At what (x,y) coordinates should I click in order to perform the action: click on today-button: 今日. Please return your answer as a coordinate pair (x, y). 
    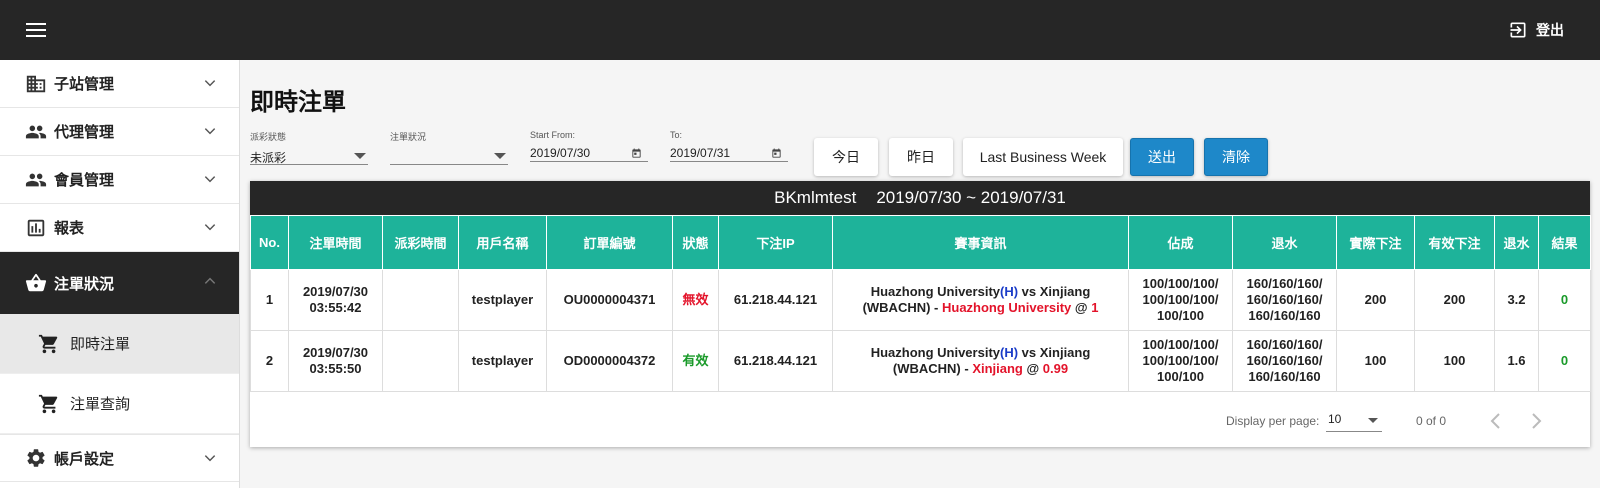
    Looking at the image, I should click on (846, 157).